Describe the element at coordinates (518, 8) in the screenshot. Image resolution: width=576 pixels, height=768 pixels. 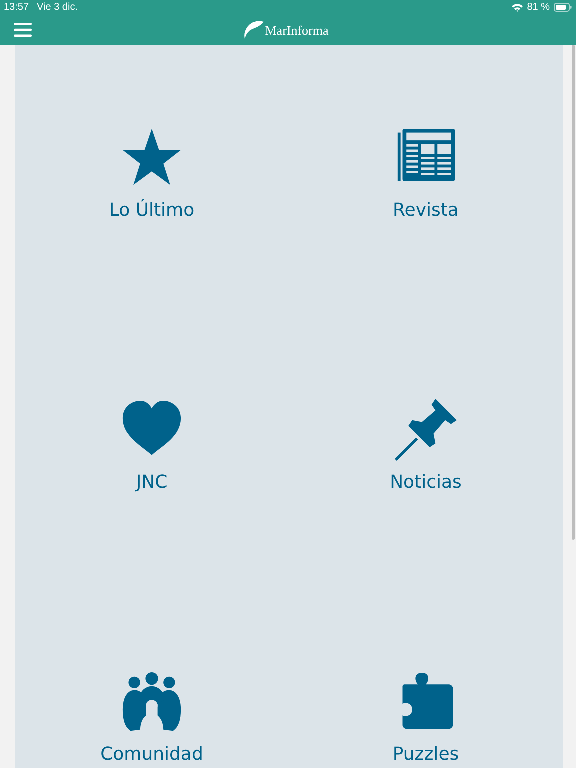
I see `wifi-icon` at that location.